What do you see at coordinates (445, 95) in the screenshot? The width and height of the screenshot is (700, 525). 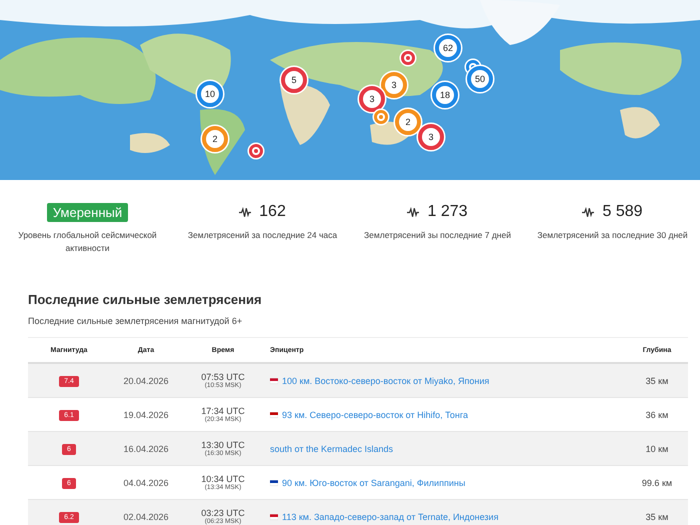 I see `cluster-marker: 18` at bounding box center [445, 95].